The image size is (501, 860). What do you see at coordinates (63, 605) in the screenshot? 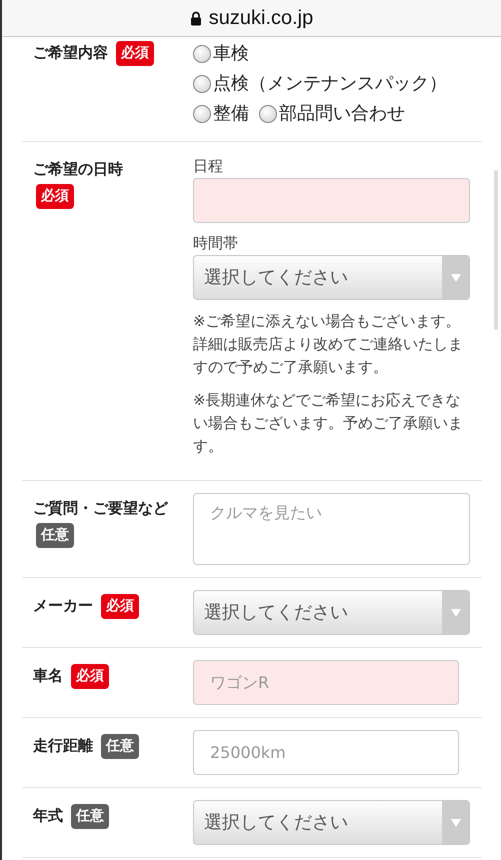
I see `field-label: メーカー` at bounding box center [63, 605].